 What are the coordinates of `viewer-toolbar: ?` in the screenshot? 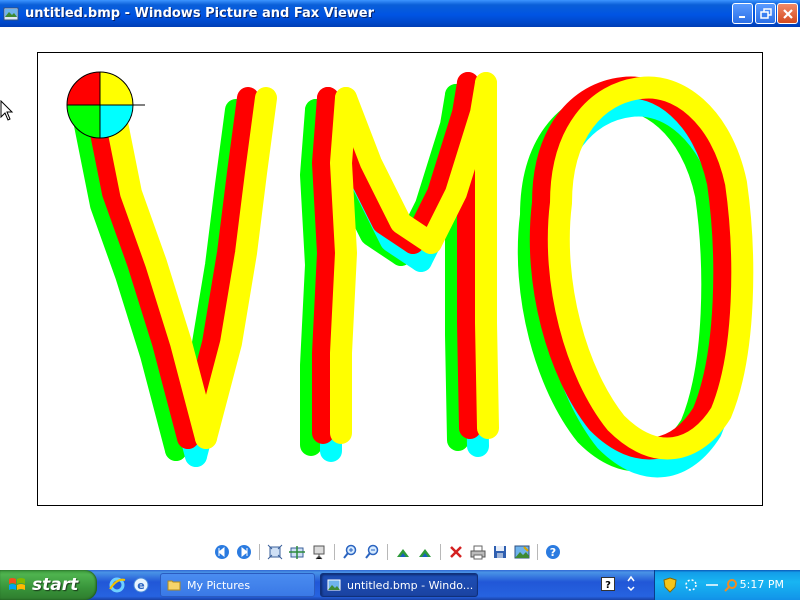 It's located at (387, 552).